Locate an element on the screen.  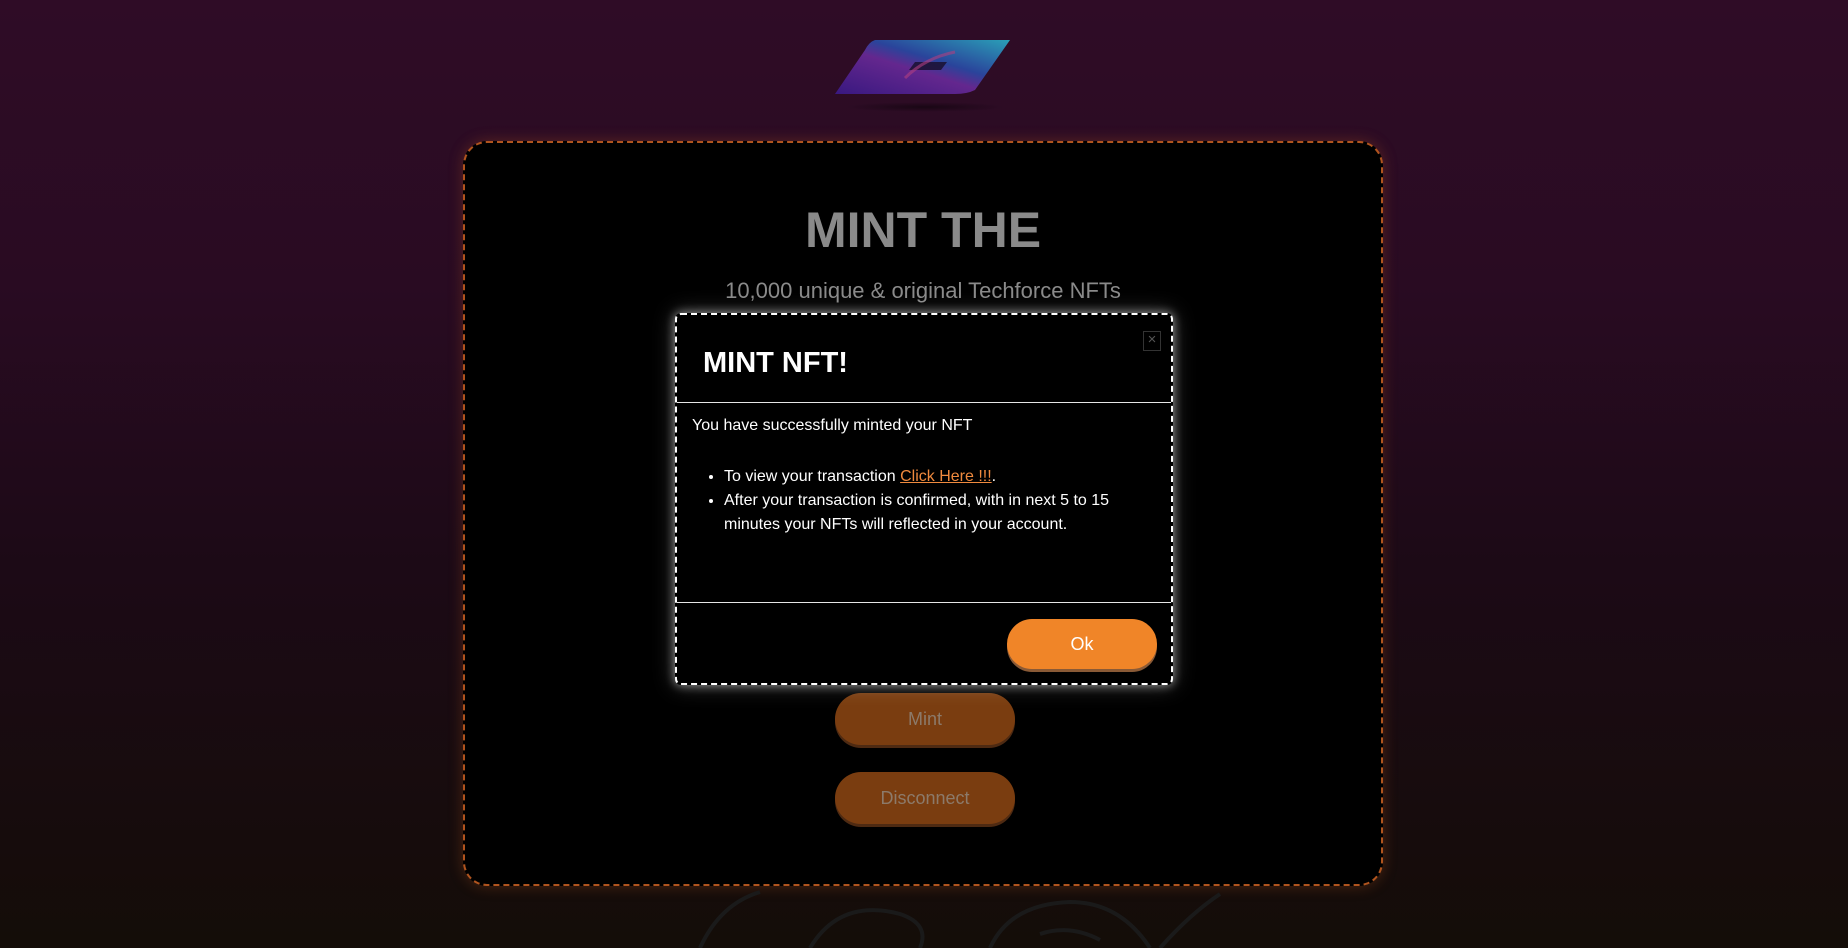
page-subtitle: 10,000 unique & original Techforce NFTs is located at coordinates (923, 290).